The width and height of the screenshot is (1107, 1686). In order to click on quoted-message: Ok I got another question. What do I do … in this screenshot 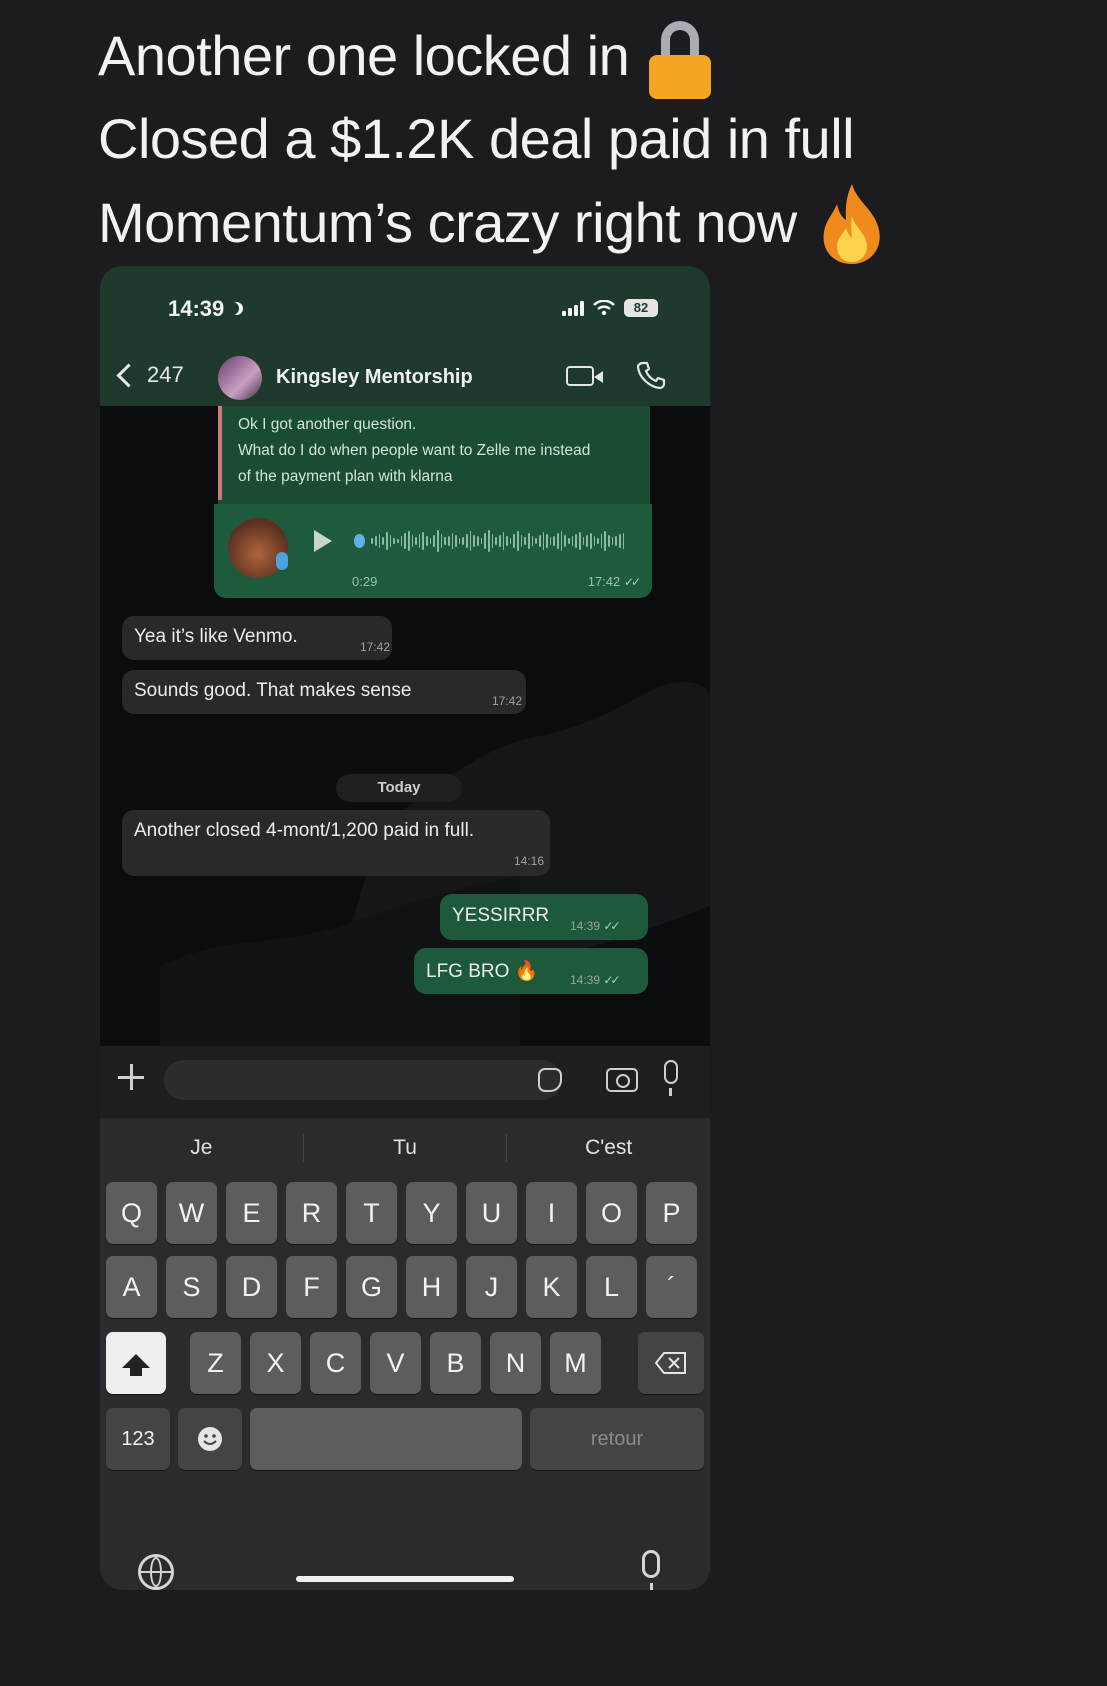, I will do `click(434, 455)`.